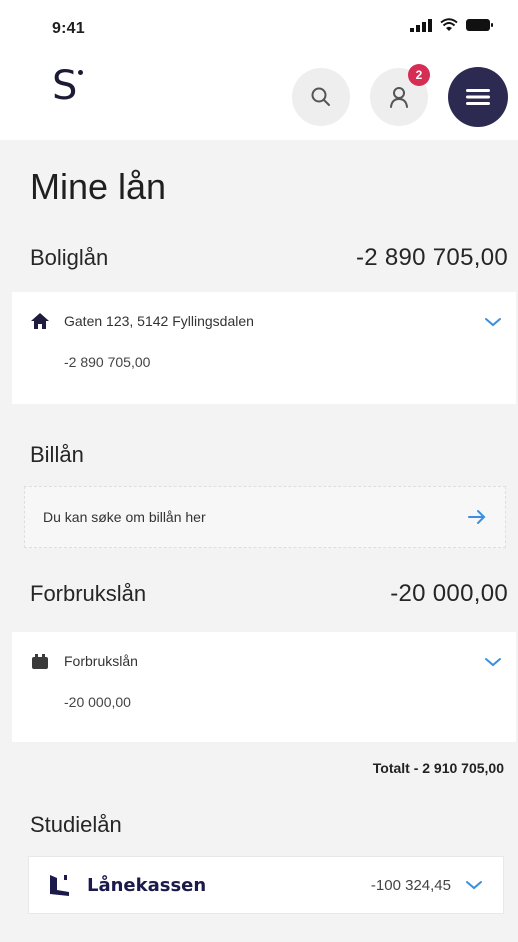 The height and width of the screenshot is (942, 518). I want to click on forbrukslan-total: -20 000,00, so click(449, 593).